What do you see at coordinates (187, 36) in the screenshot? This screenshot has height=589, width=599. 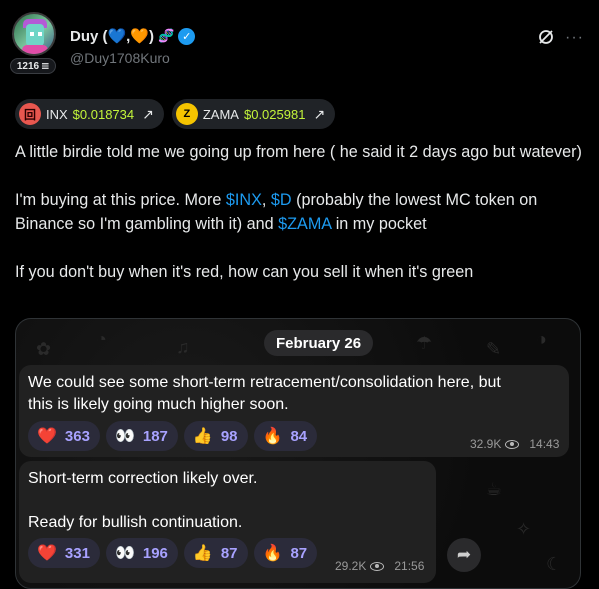 I see `verified-badge-icon: ✓` at bounding box center [187, 36].